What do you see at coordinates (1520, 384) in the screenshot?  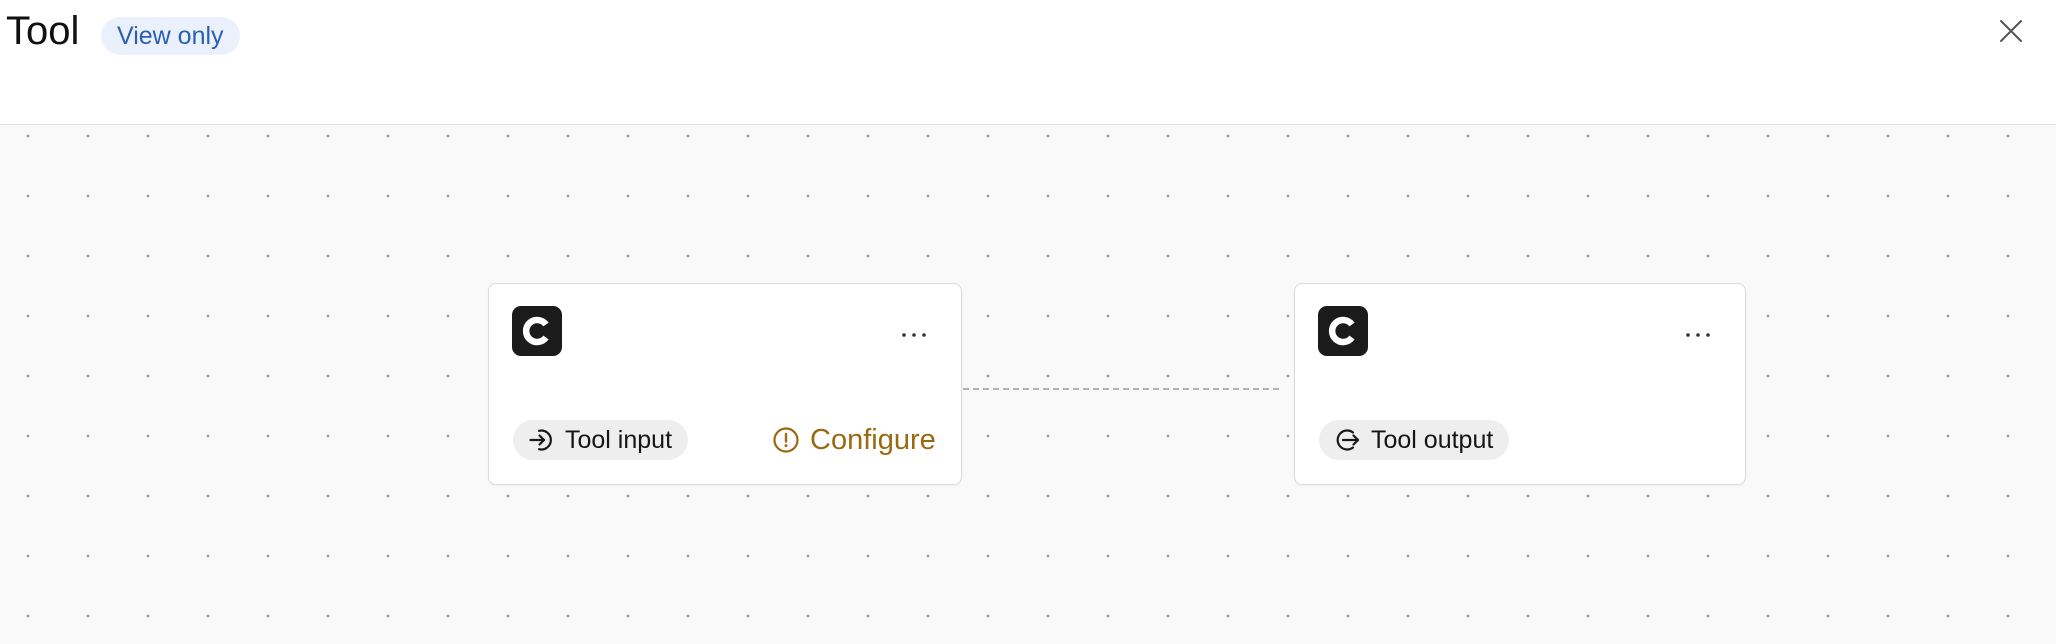 I see `tool-output-node: Tool output` at bounding box center [1520, 384].